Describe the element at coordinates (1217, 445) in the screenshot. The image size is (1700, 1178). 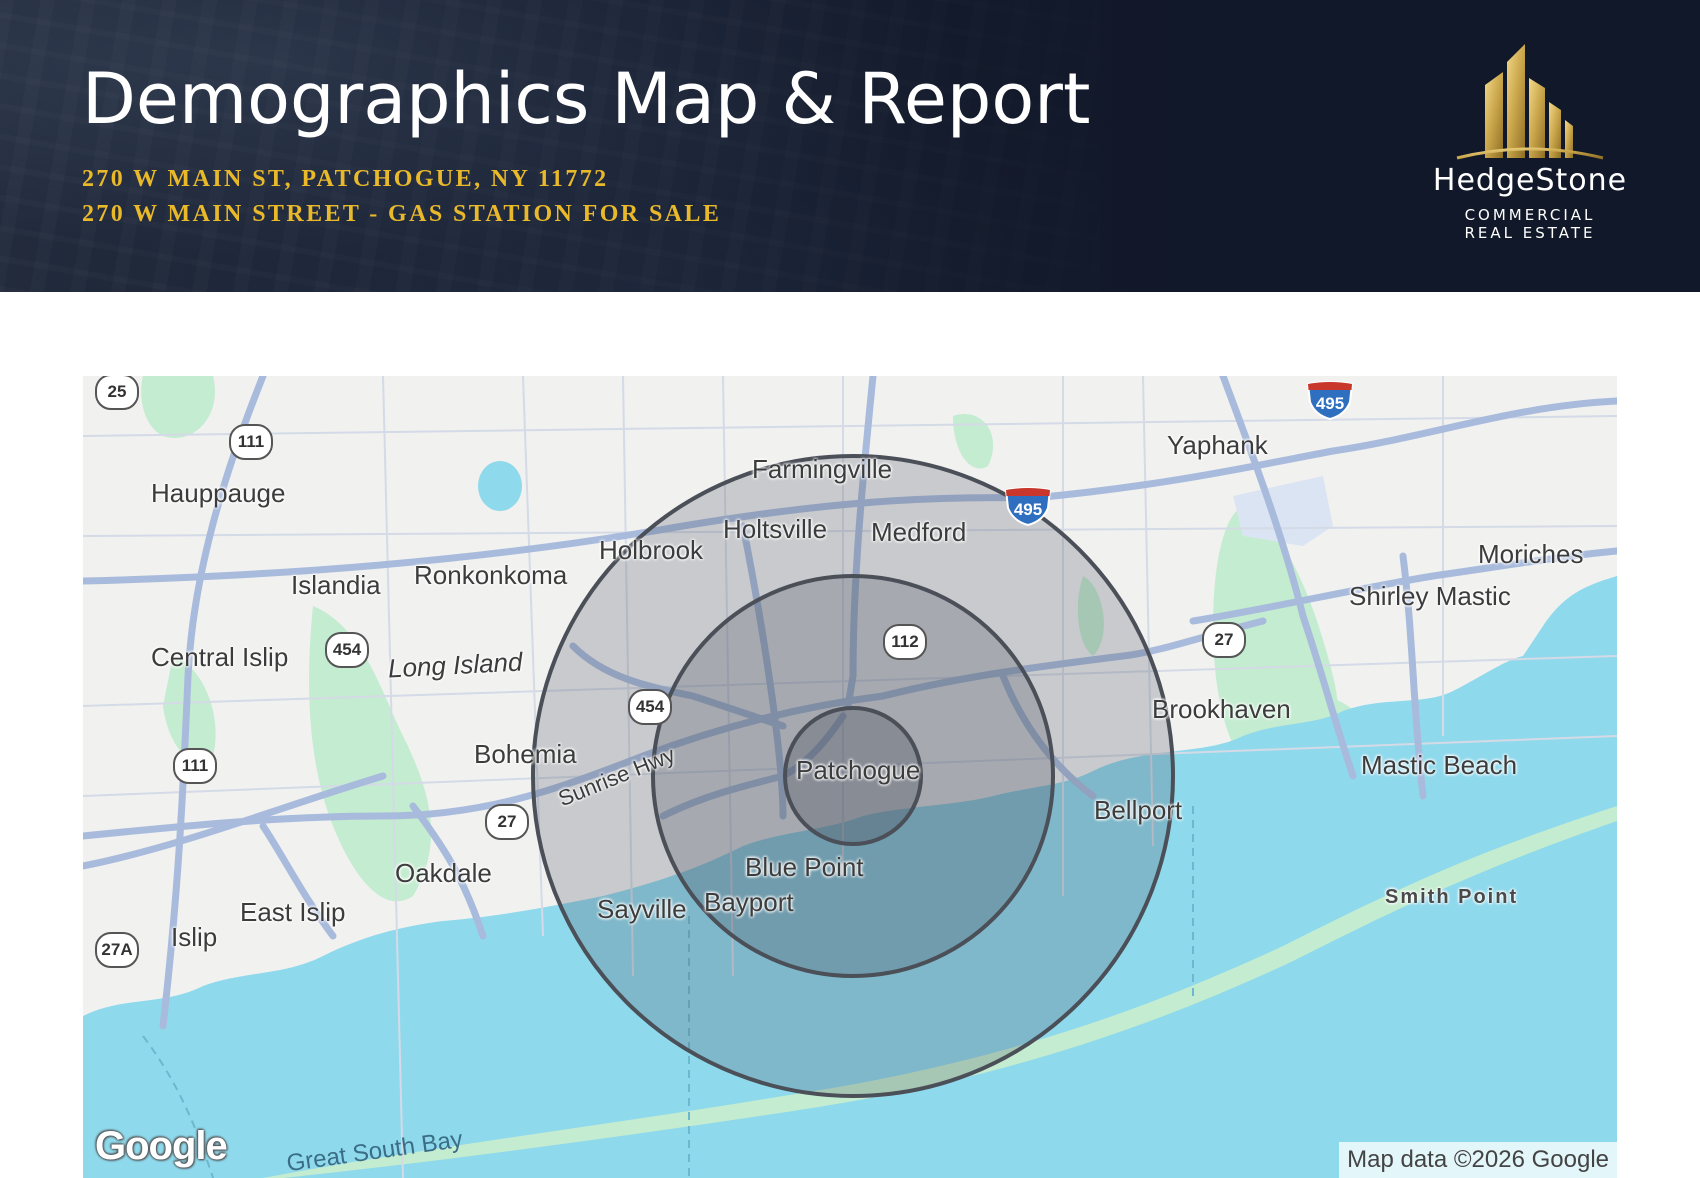
I see `place-label-yaphank: Yaphank` at that location.